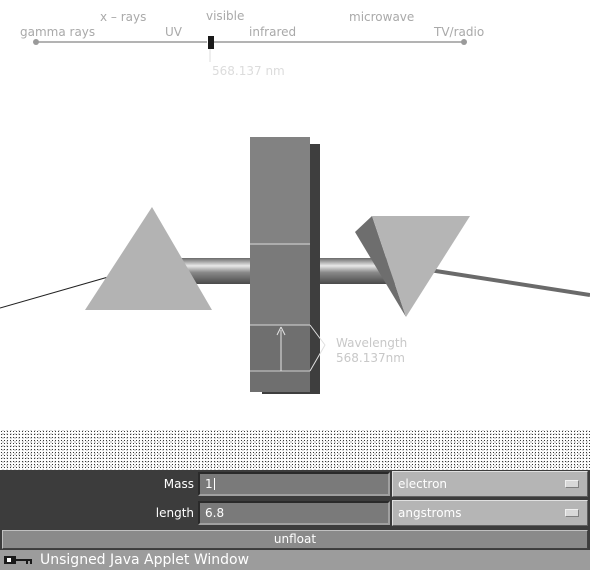 Image resolution: width=590 pixels, height=570 pixels. What do you see at coordinates (371, 343) in the screenshot?
I see `wavelength-title: Wavelength` at bounding box center [371, 343].